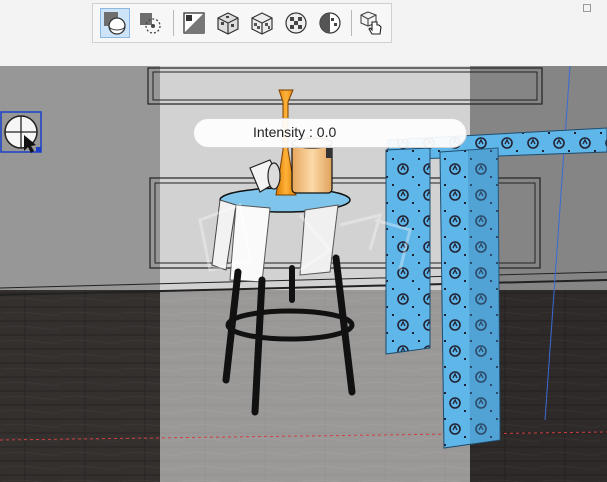 The height and width of the screenshot is (482, 607). I want to click on move-light-button, so click(150, 23).